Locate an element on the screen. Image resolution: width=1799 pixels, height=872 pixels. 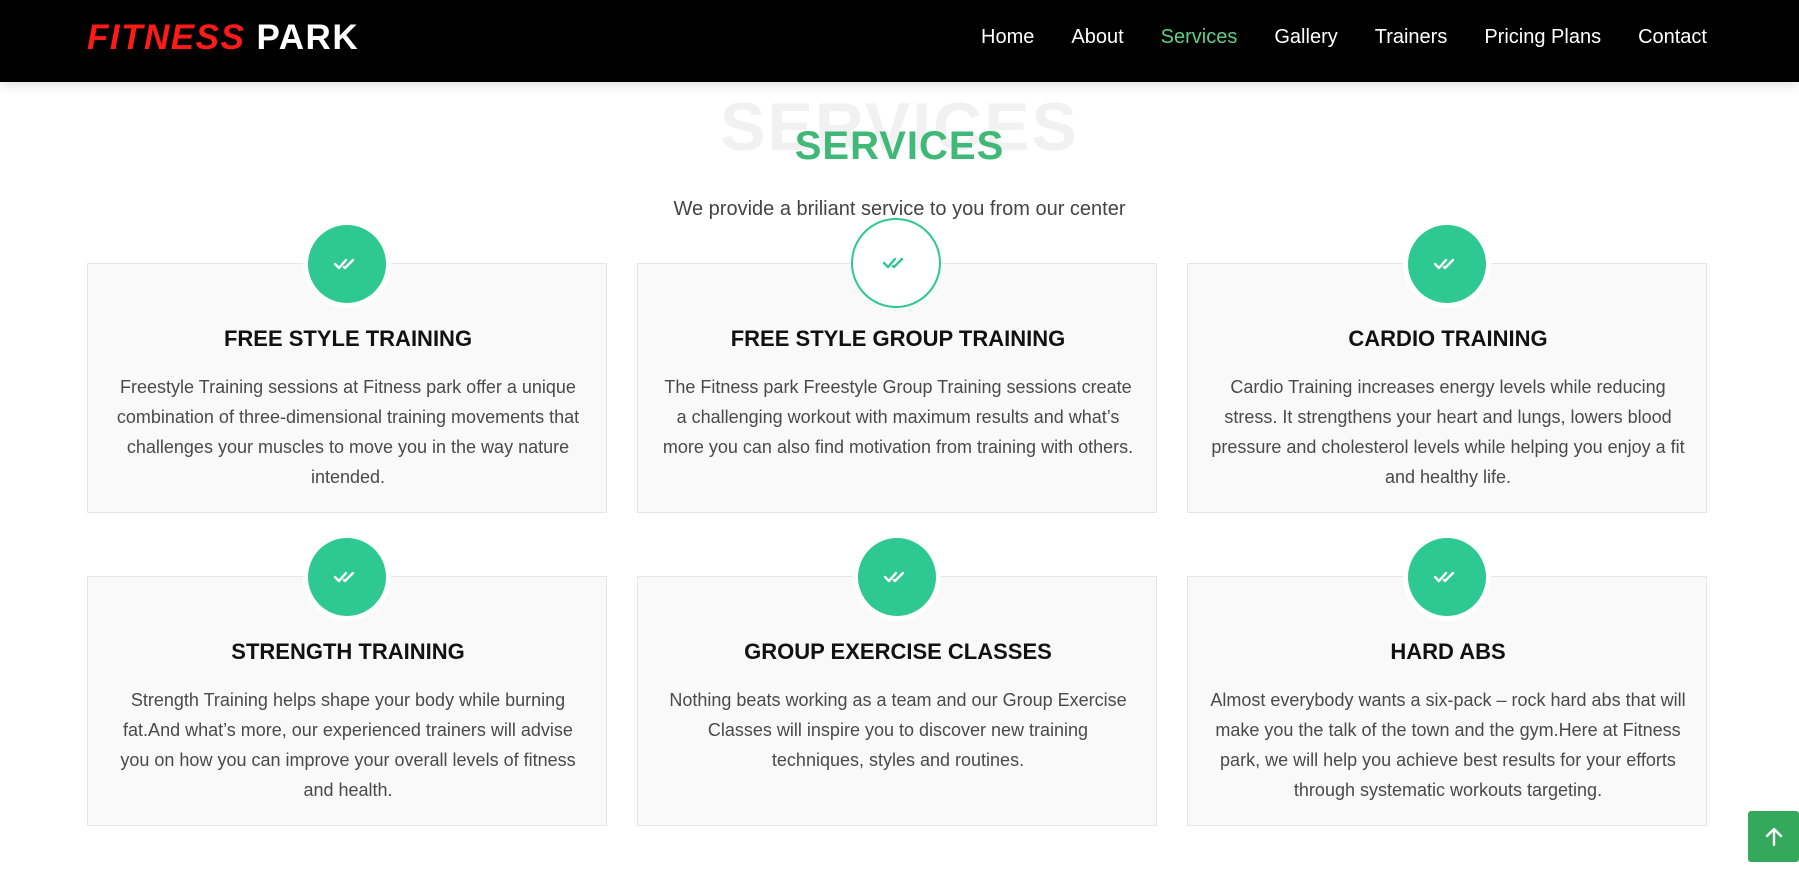
nav-trainers: Trainers is located at coordinates (1411, 37).